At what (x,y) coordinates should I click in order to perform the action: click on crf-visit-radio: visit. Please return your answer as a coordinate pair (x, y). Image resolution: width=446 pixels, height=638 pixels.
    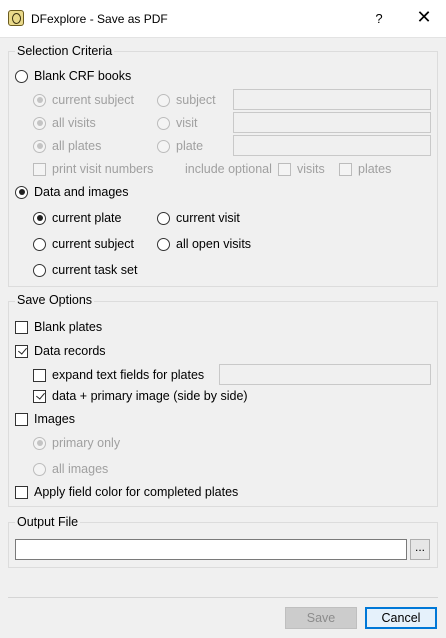
    Looking at the image, I should click on (177, 123).